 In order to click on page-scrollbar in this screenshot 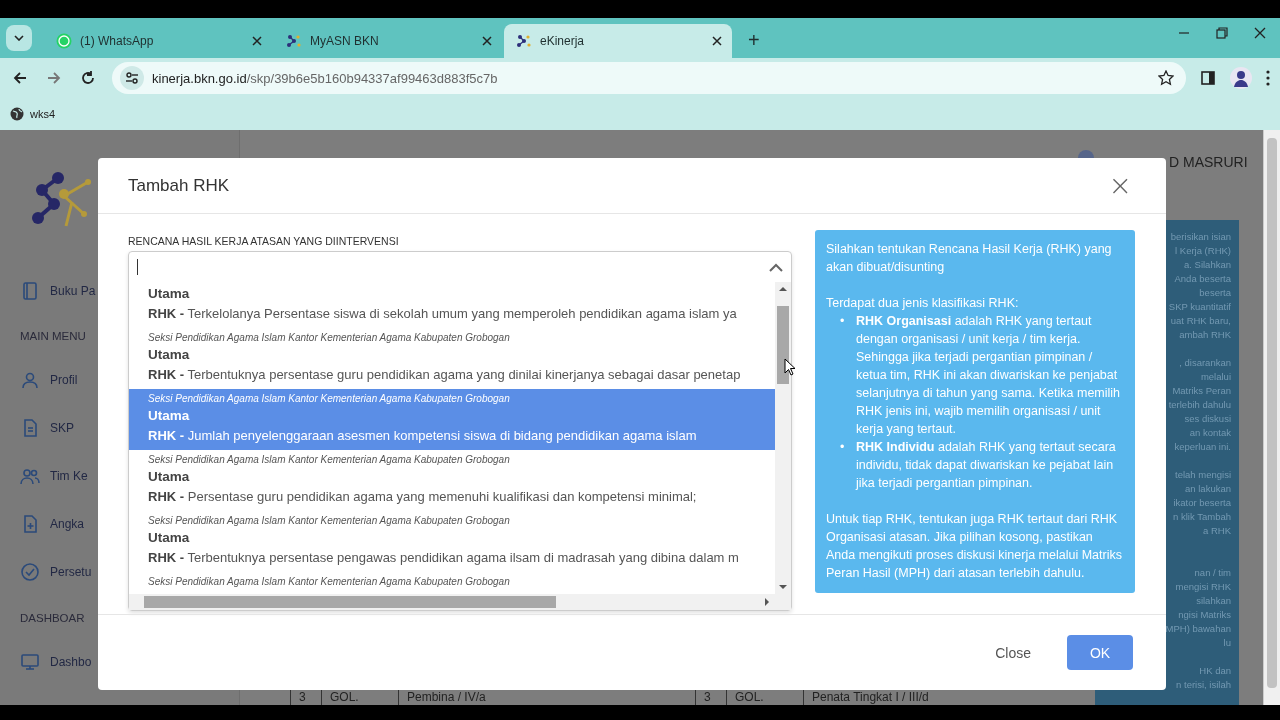, I will do `click(1271, 417)`.